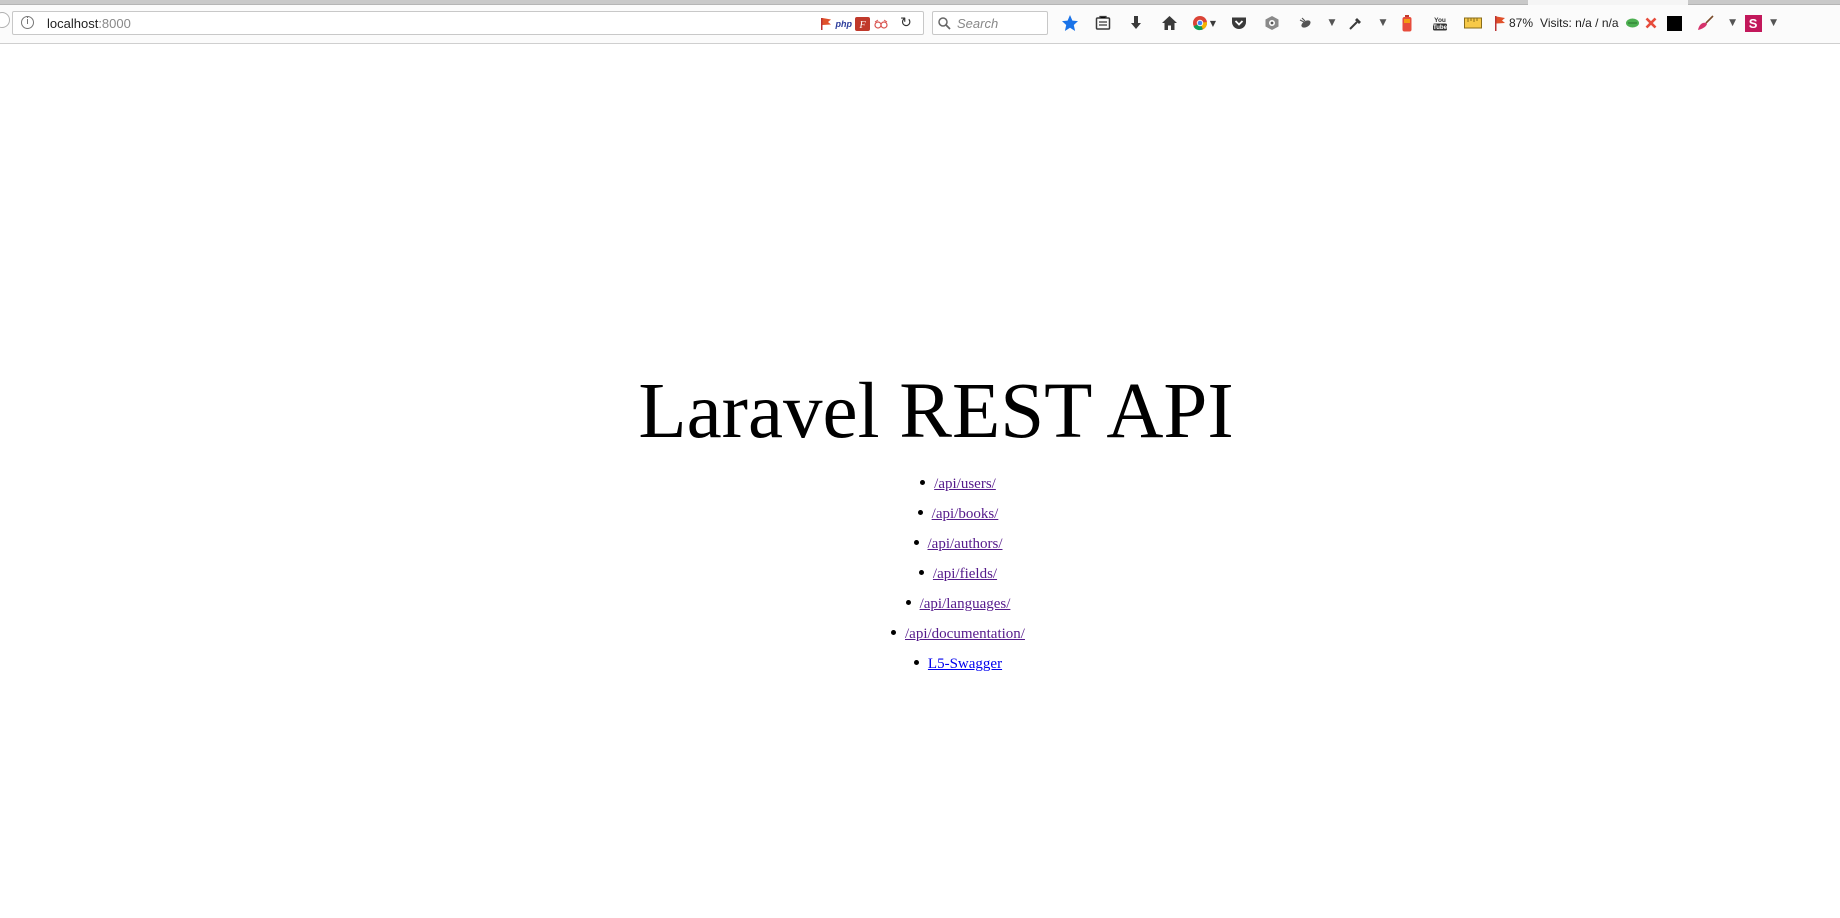 This screenshot has width=1840, height=918. I want to click on pocket-icon, so click(1239, 23).